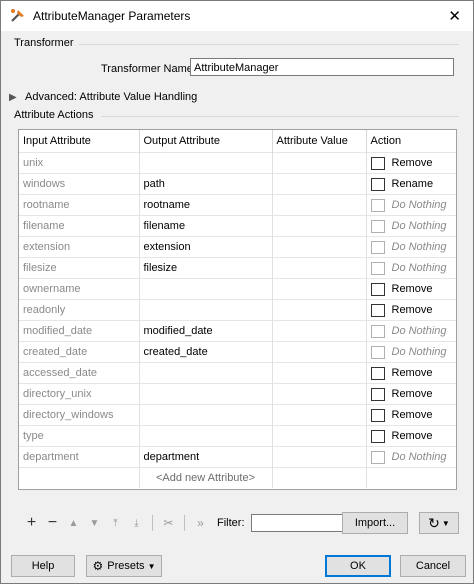 The height and width of the screenshot is (584, 474). I want to click on table-row: type Remove, so click(237, 436).